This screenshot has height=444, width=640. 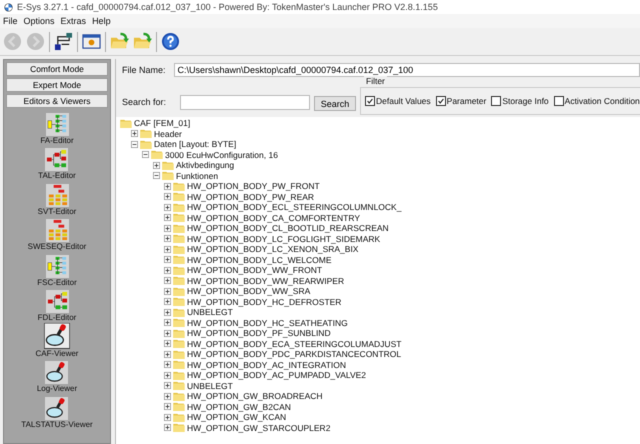 What do you see at coordinates (375, 81) in the screenshot?
I see `filter-title: Filter` at bounding box center [375, 81].